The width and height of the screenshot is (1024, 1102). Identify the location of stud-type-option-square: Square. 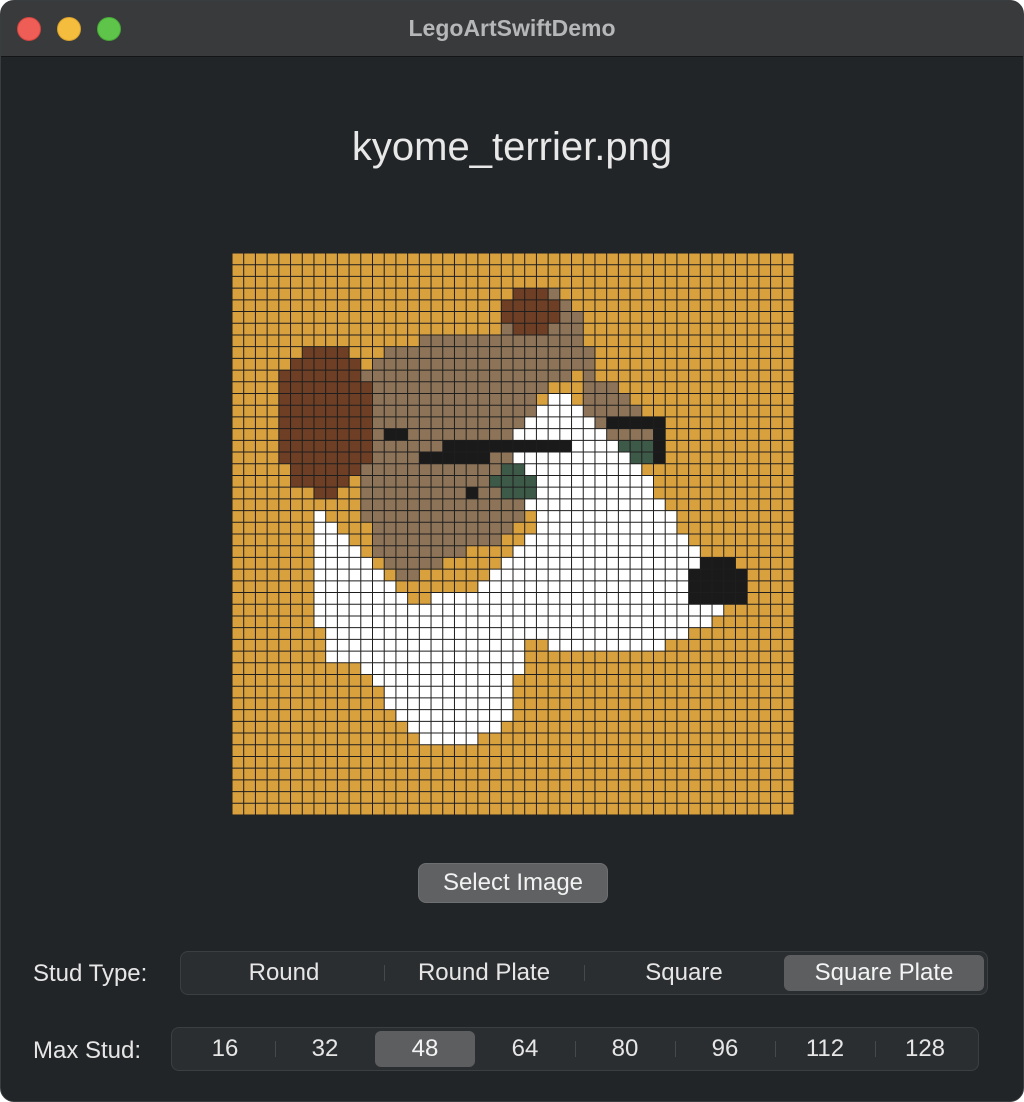
(684, 973).